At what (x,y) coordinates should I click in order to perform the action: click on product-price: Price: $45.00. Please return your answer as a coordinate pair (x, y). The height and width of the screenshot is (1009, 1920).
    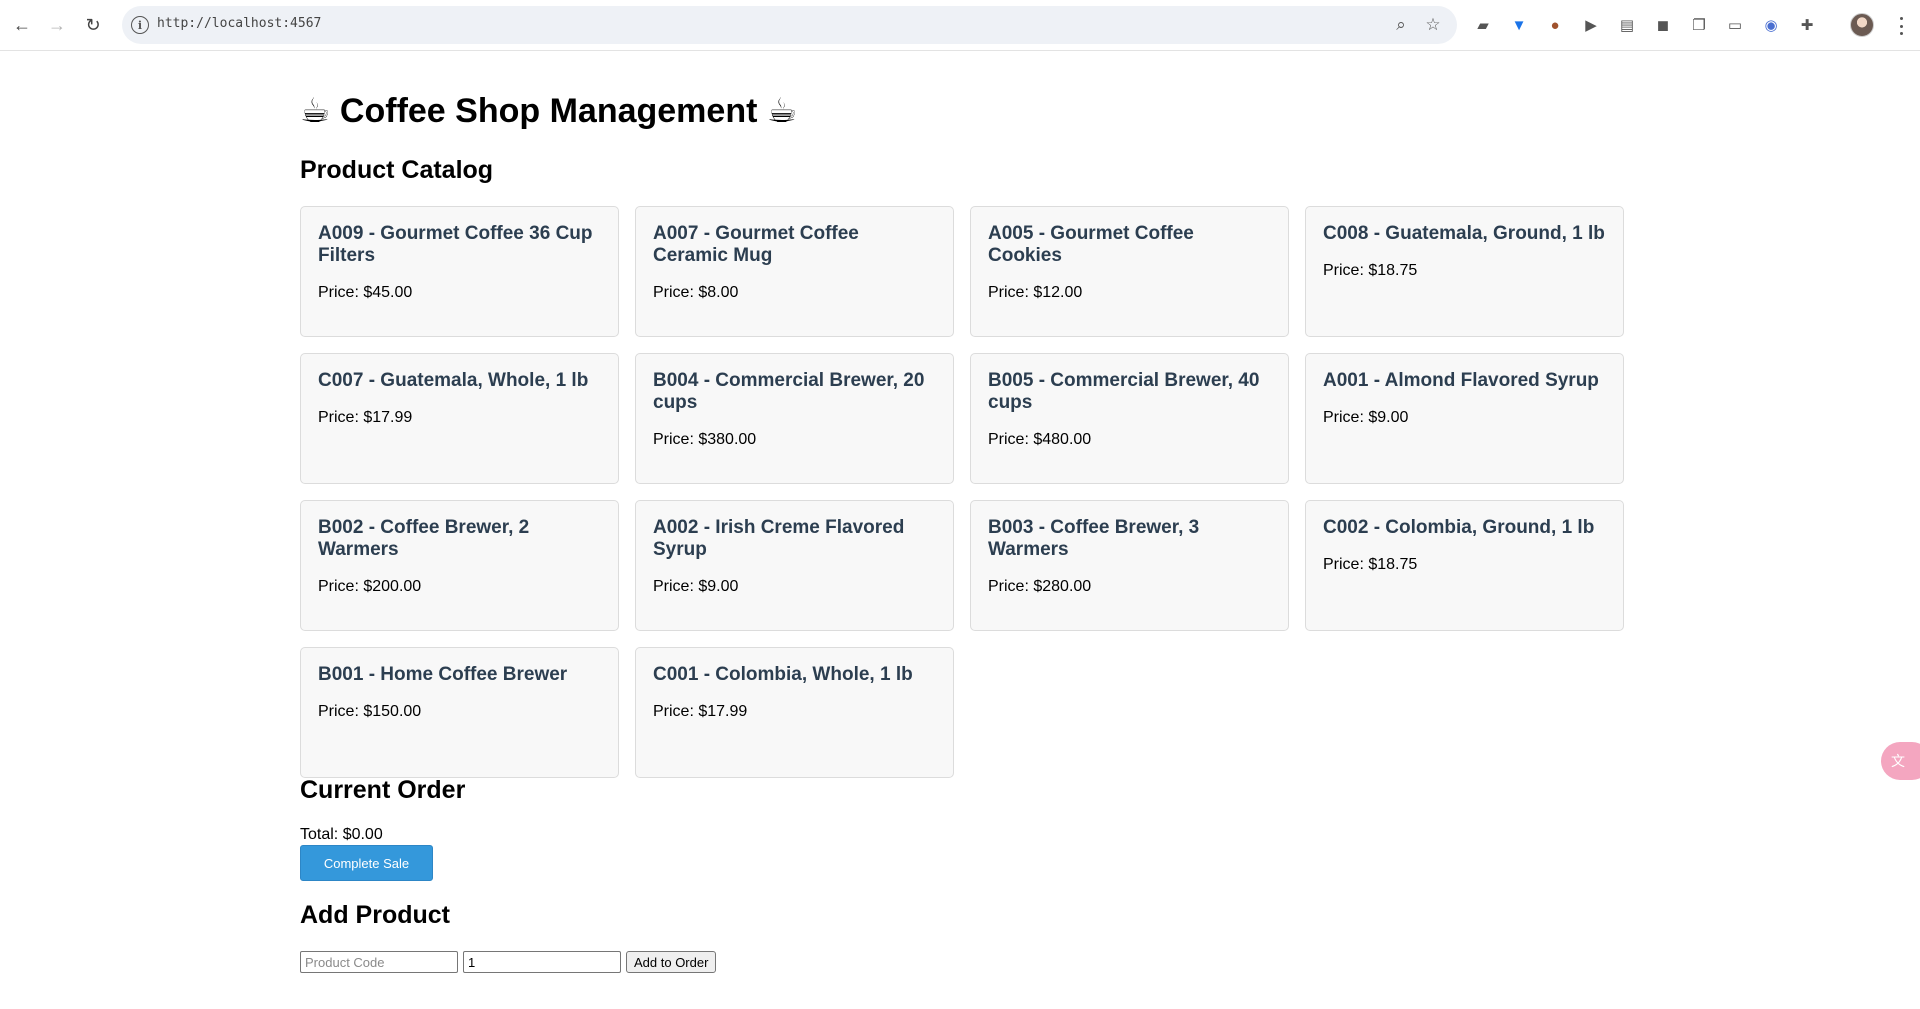
    Looking at the image, I should click on (365, 292).